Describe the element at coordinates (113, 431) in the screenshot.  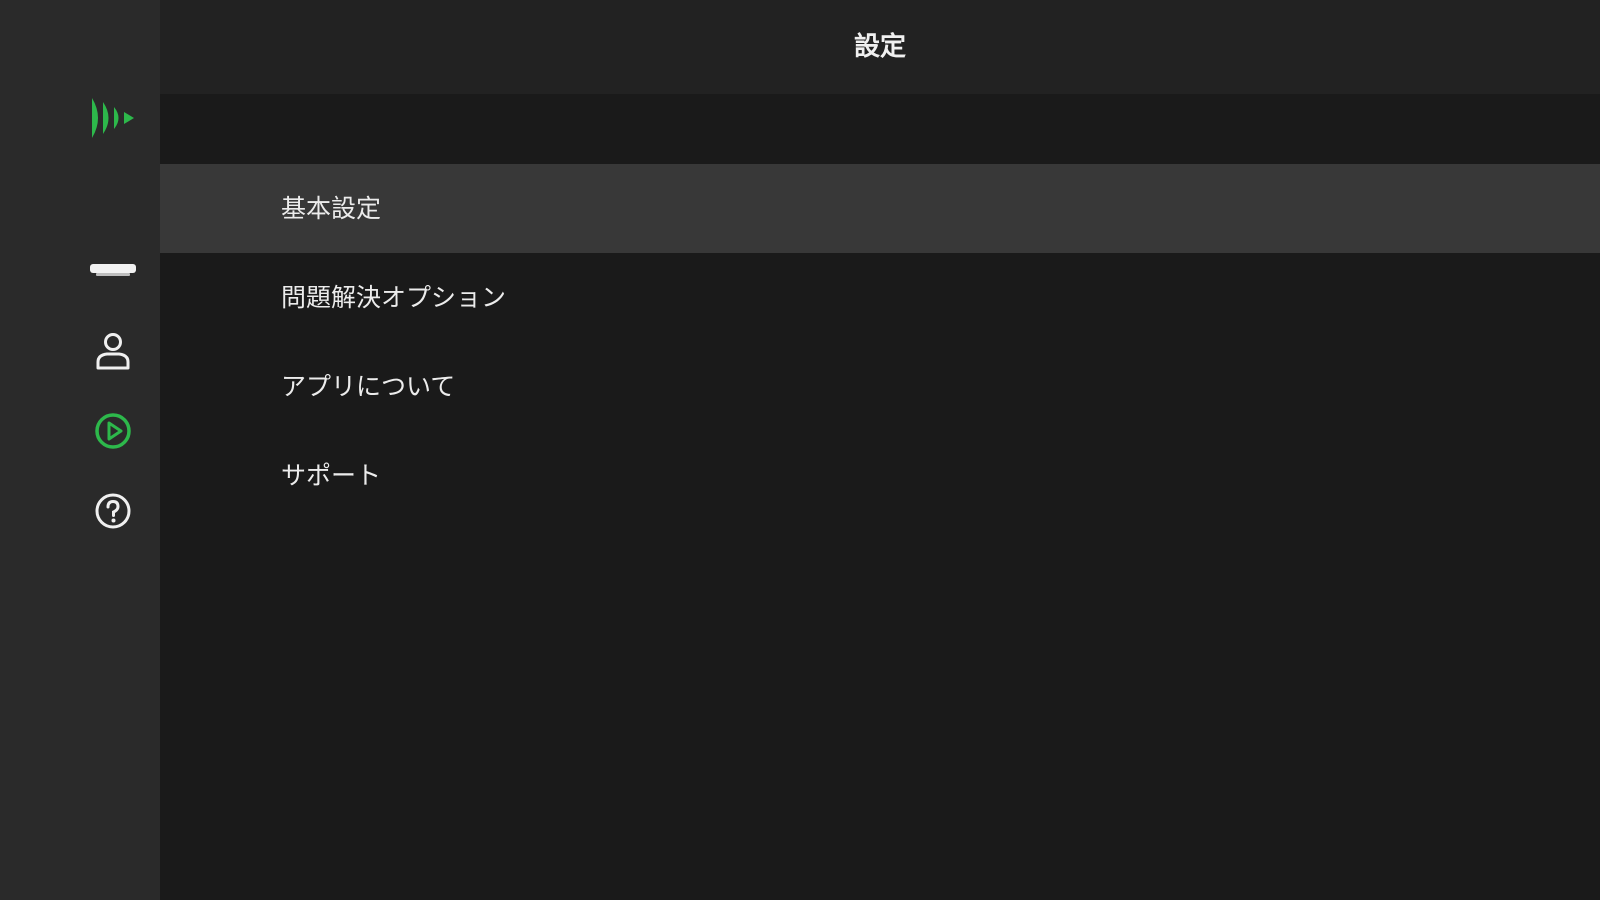
I see `play-circle-icon` at that location.